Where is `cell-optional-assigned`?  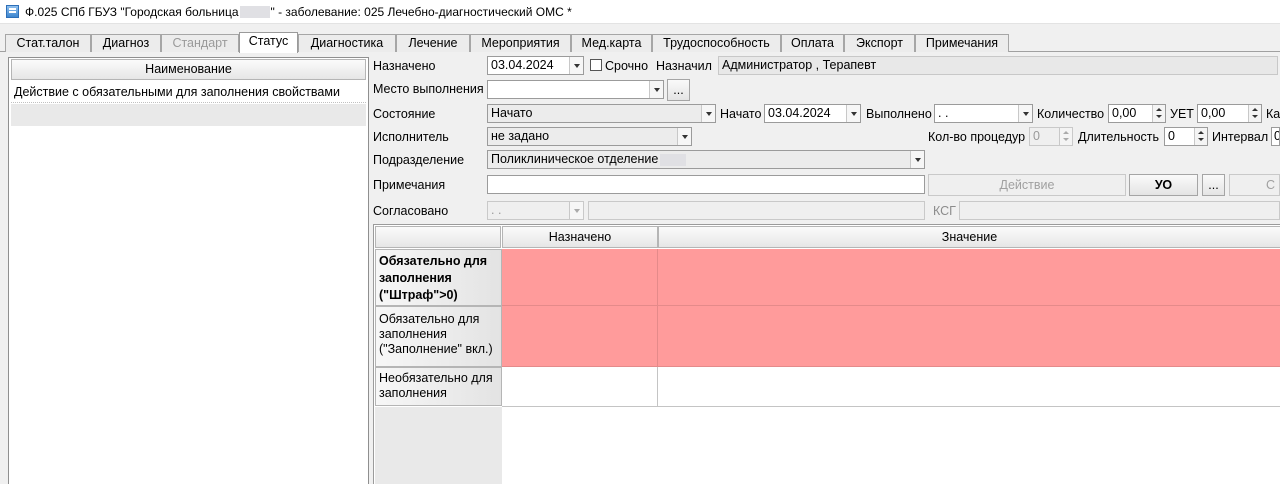 cell-optional-assigned is located at coordinates (580, 387).